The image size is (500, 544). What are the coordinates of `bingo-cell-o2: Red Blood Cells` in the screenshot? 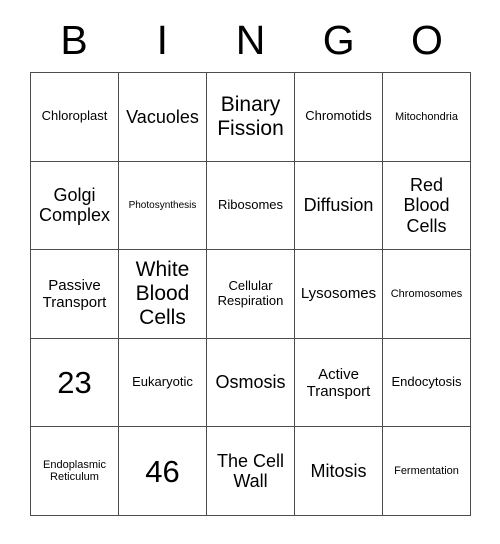 It's located at (427, 206).